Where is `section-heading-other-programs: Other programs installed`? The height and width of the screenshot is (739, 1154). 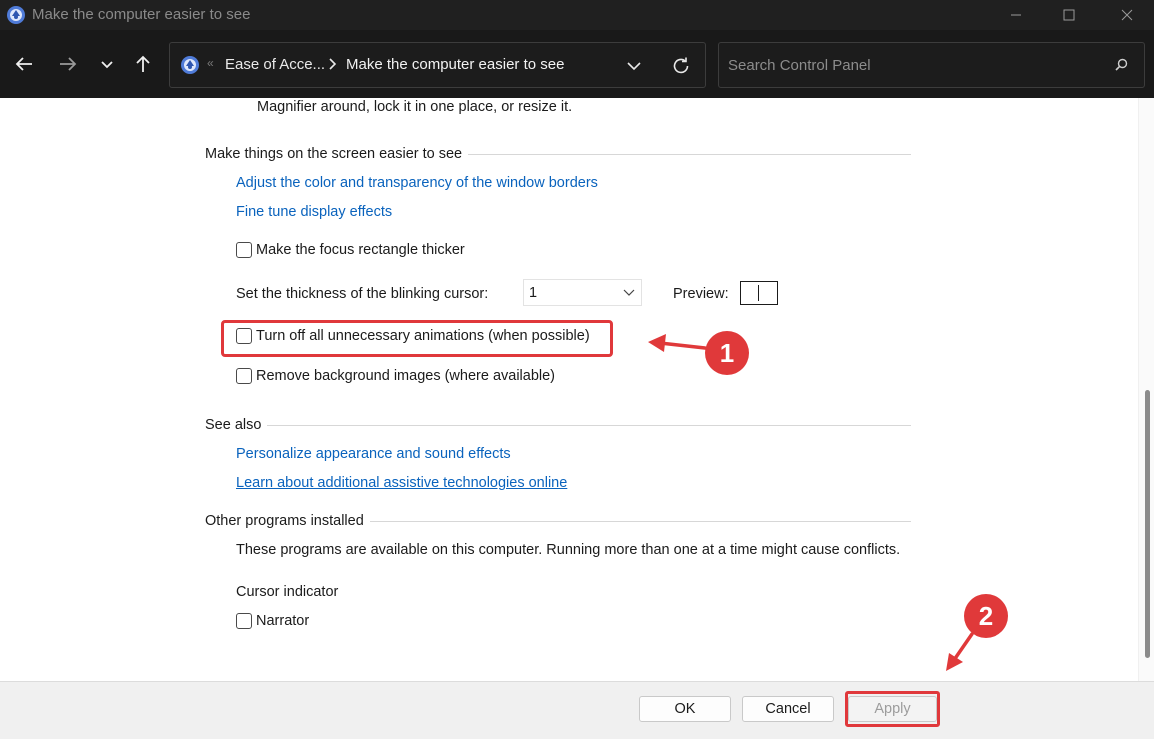
section-heading-other-programs: Other programs installed is located at coordinates (558, 521).